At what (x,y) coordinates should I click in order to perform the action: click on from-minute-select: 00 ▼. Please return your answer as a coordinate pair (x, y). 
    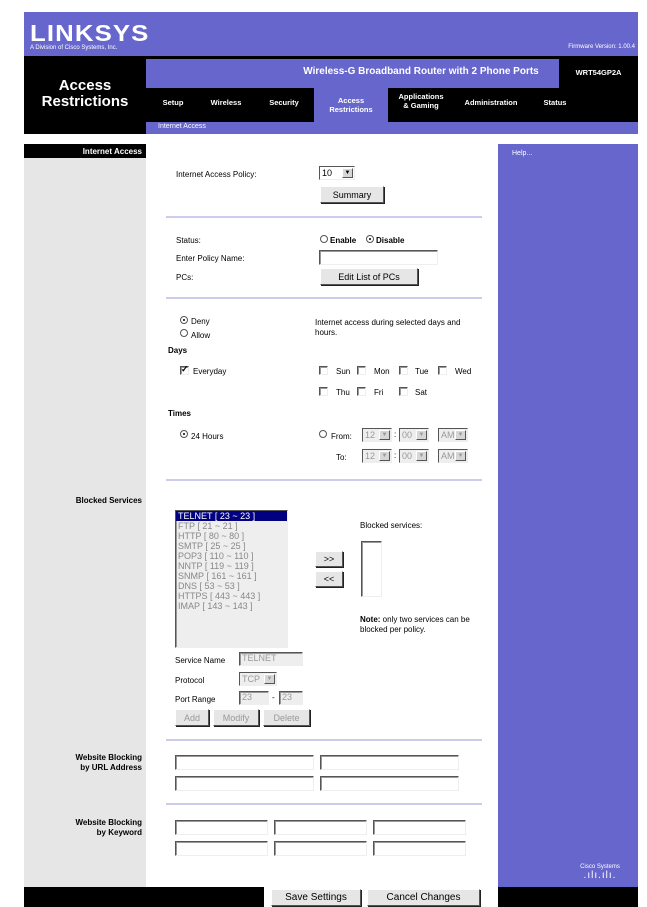
    Looking at the image, I should click on (414, 435).